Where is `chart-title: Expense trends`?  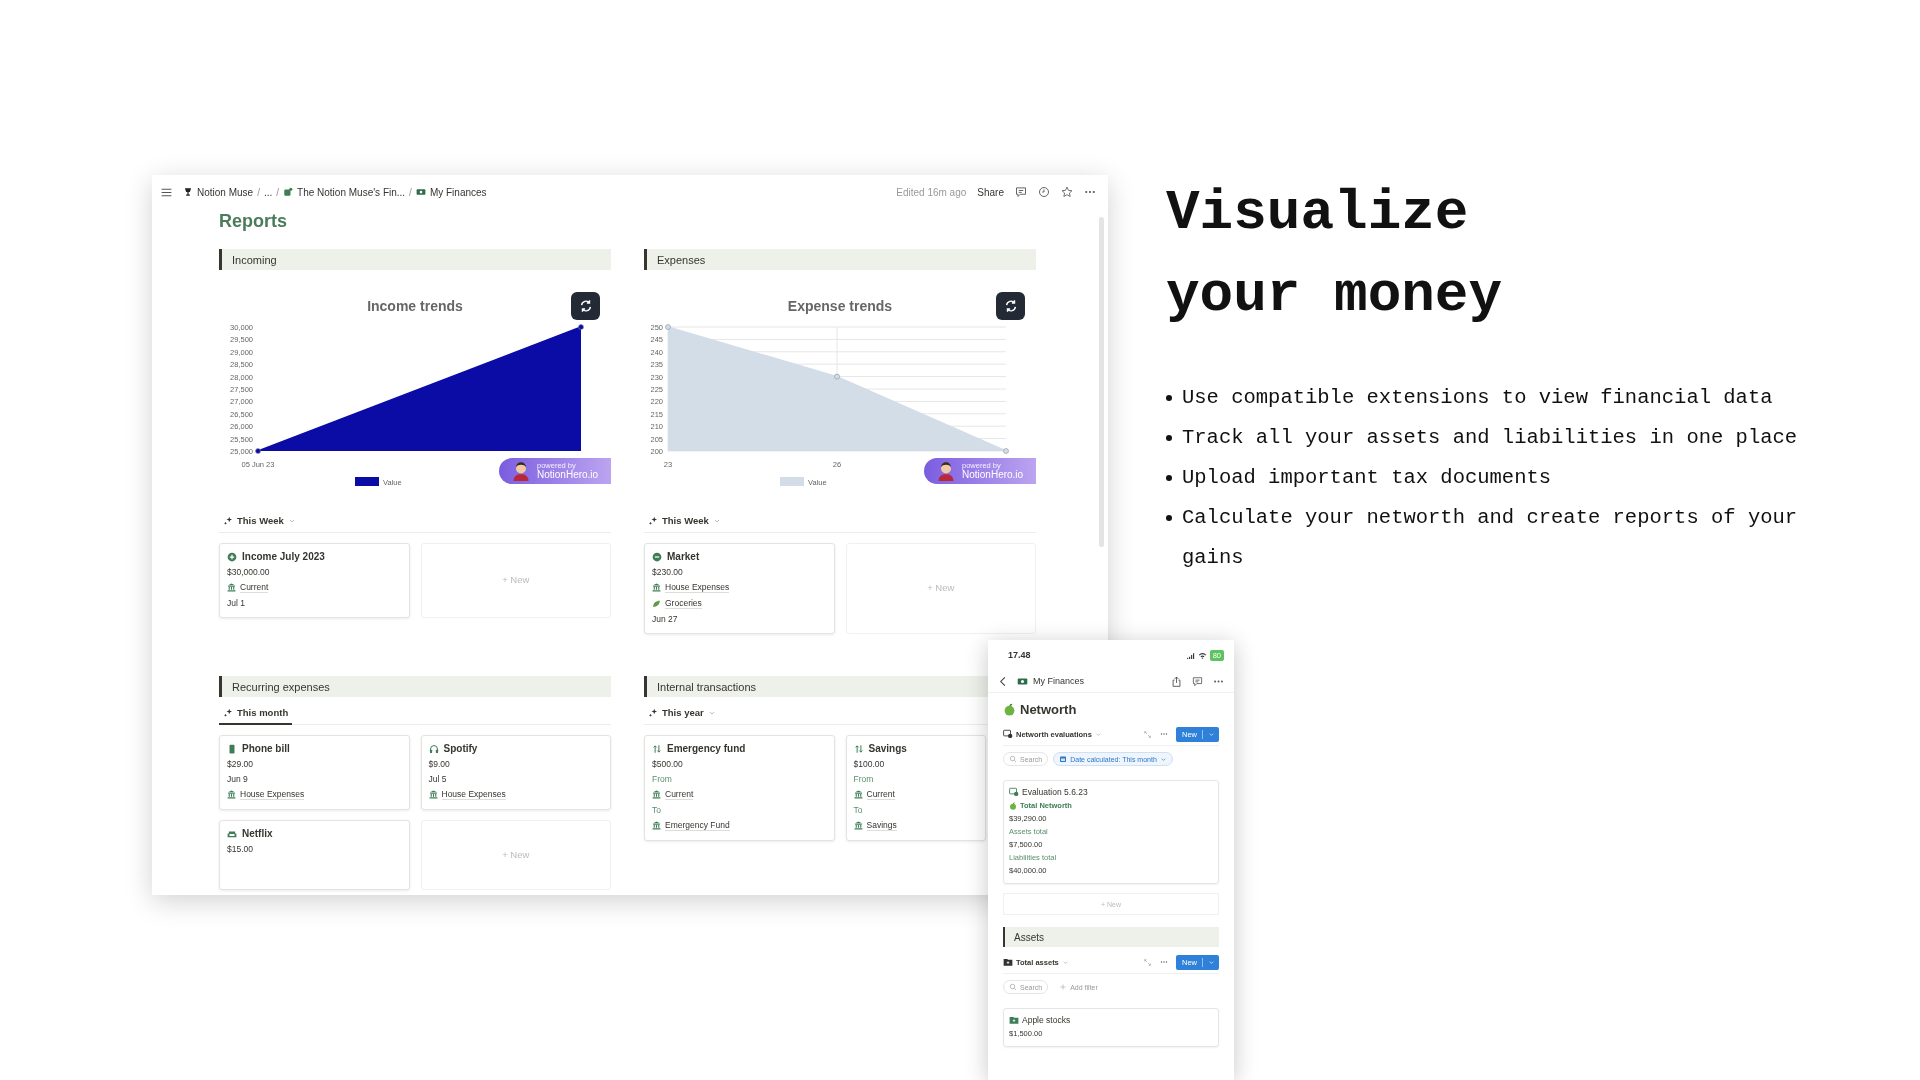 chart-title: Expense trends is located at coordinates (840, 306).